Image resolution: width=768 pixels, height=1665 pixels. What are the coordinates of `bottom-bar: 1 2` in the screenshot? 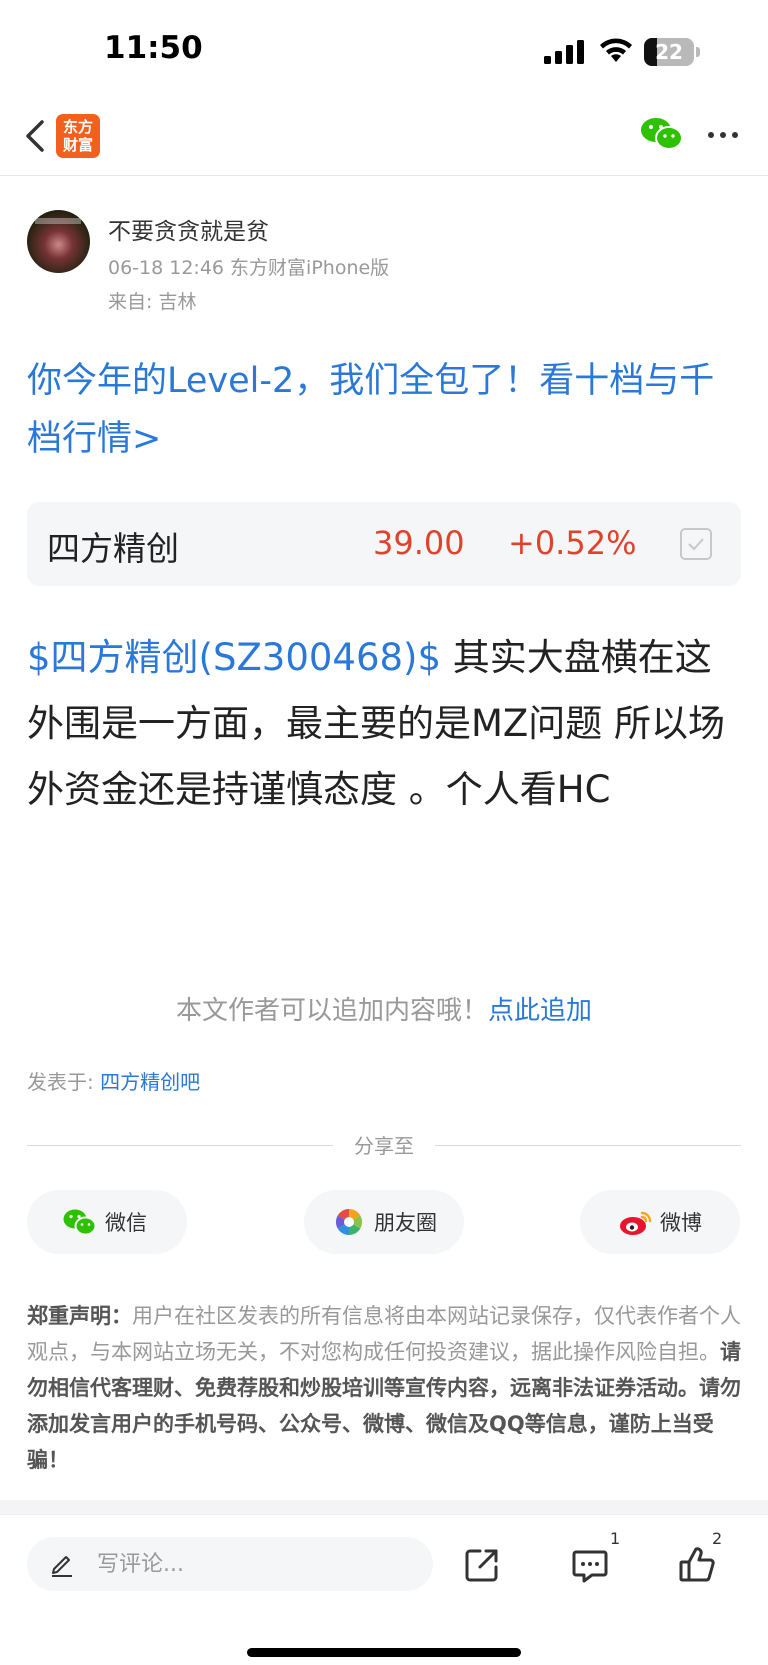 It's located at (384, 1589).